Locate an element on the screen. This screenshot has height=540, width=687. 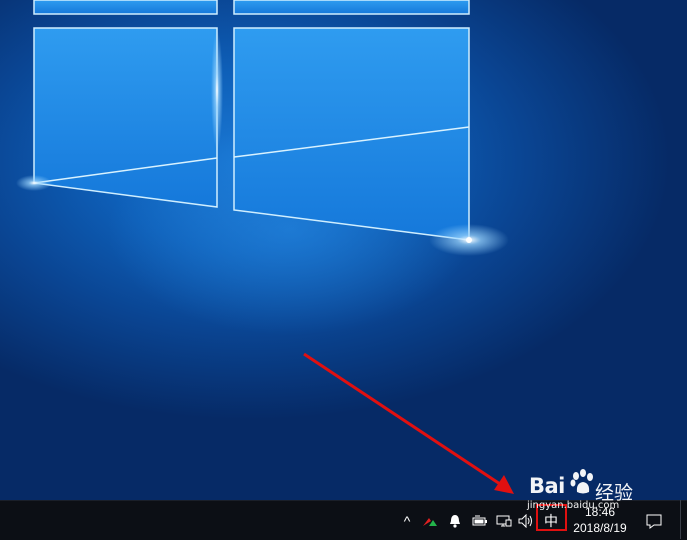
watermark-brand: Bai is located at coordinates (547, 486).